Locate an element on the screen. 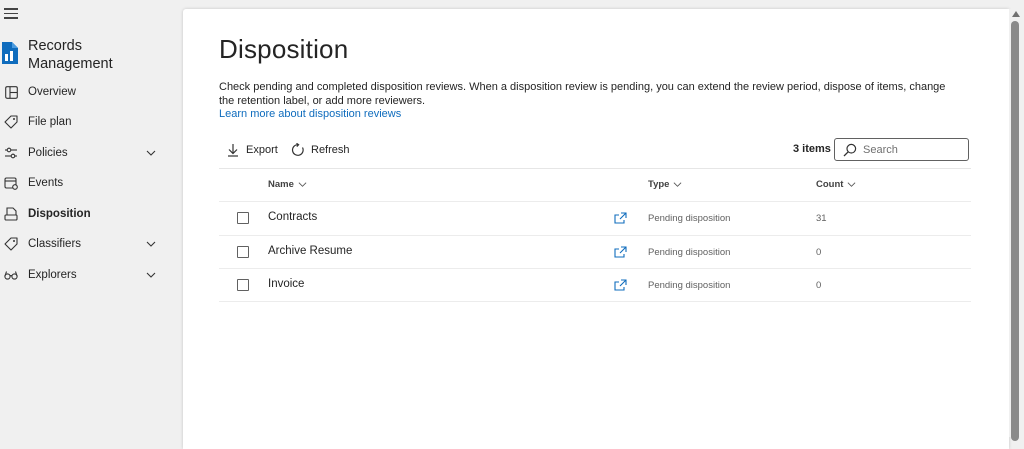  column-header-count-label: Count is located at coordinates (830, 184).